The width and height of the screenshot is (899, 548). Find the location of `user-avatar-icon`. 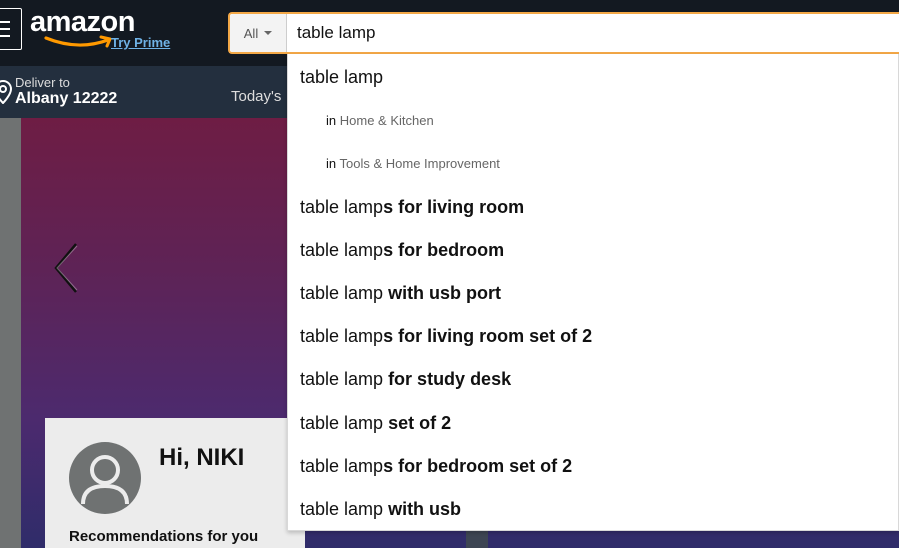

user-avatar-icon is located at coordinates (105, 478).